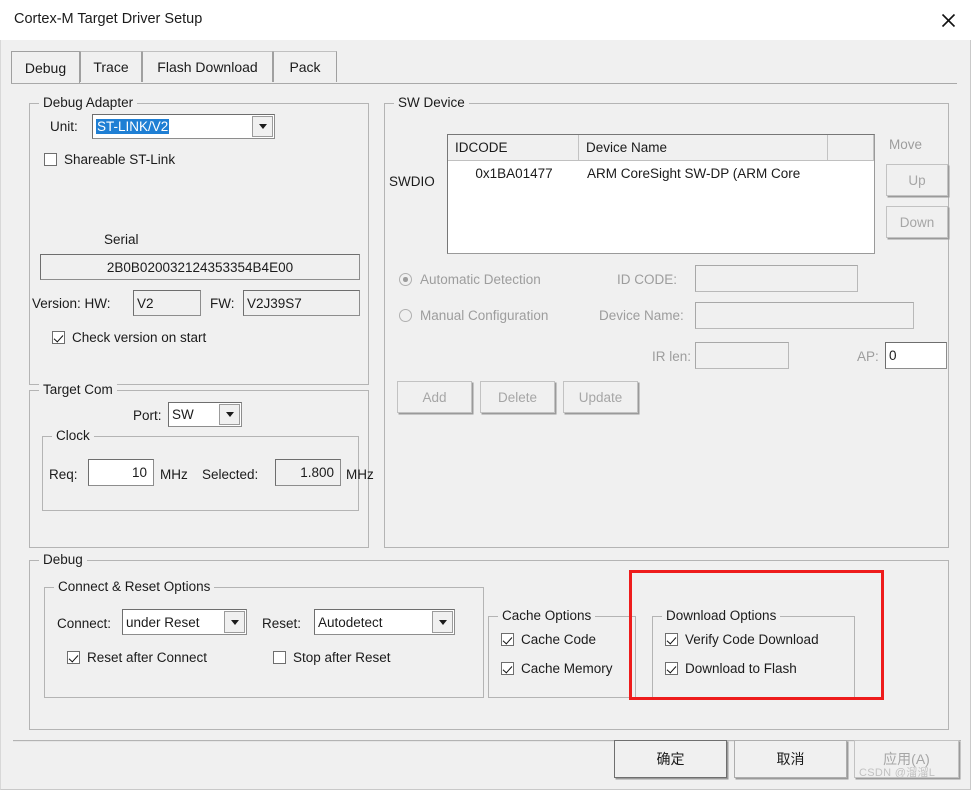  I want to click on manual-configuration-radio: Manual Configuration, so click(473, 315).